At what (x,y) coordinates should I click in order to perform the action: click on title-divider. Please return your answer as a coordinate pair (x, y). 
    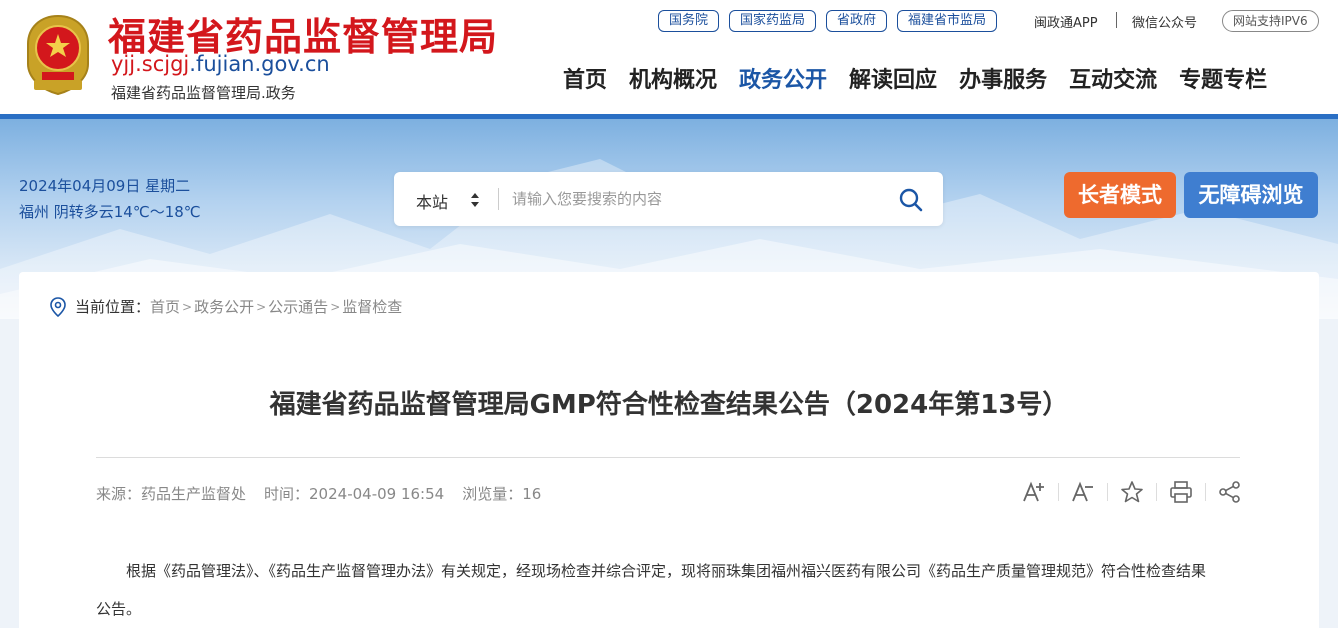
    Looking at the image, I should click on (668, 457).